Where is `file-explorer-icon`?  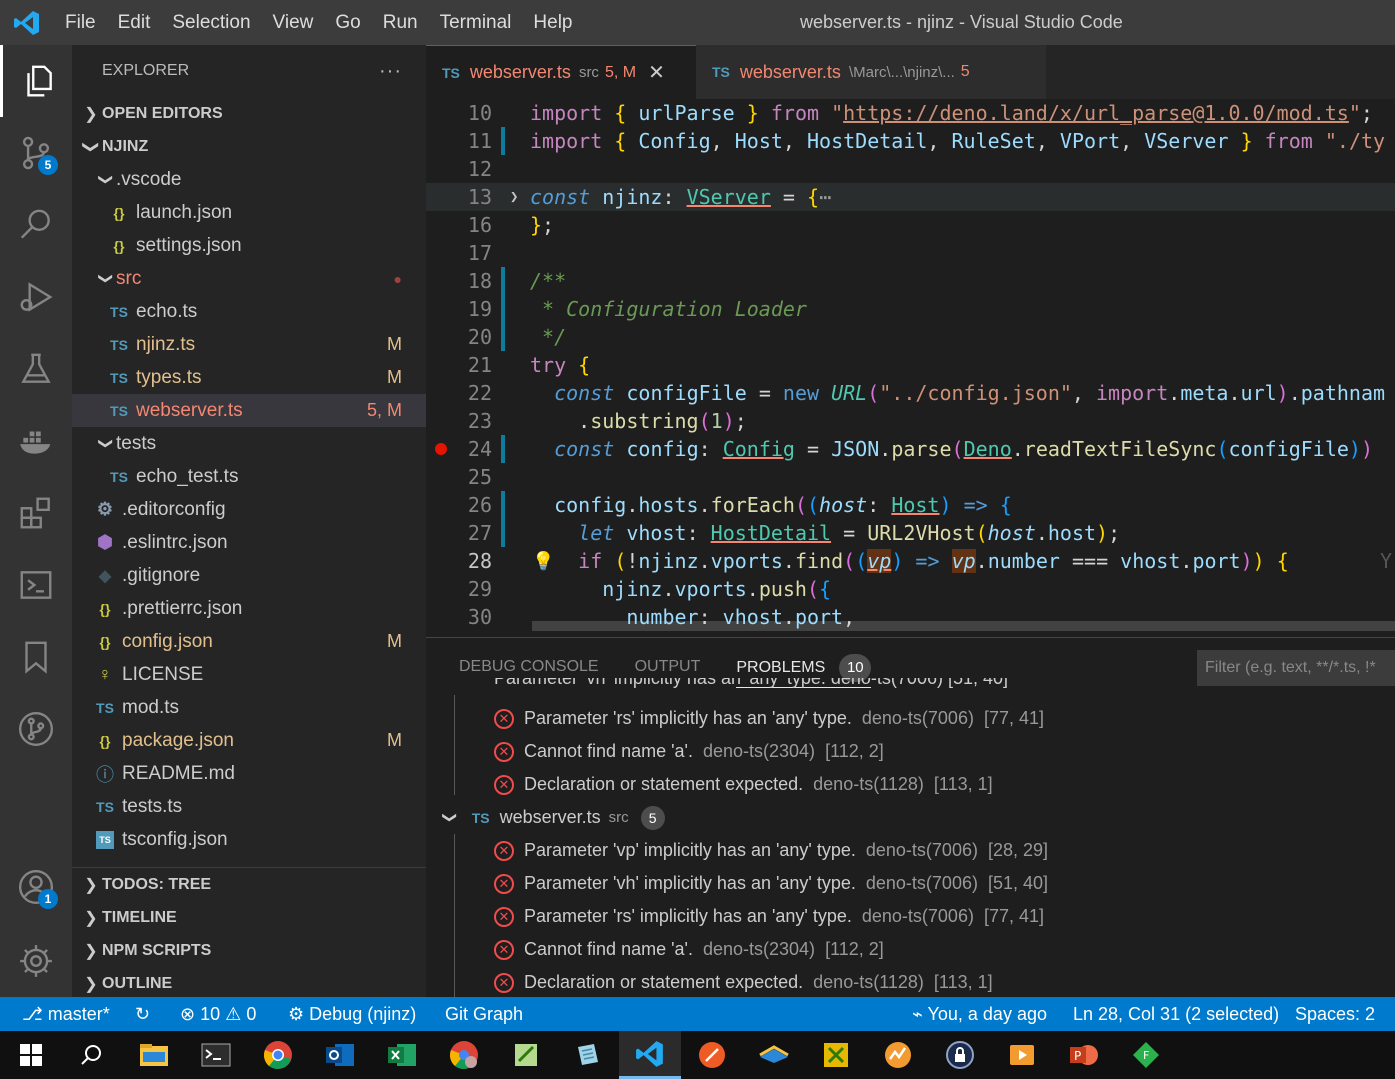 file-explorer-icon is located at coordinates (154, 1055).